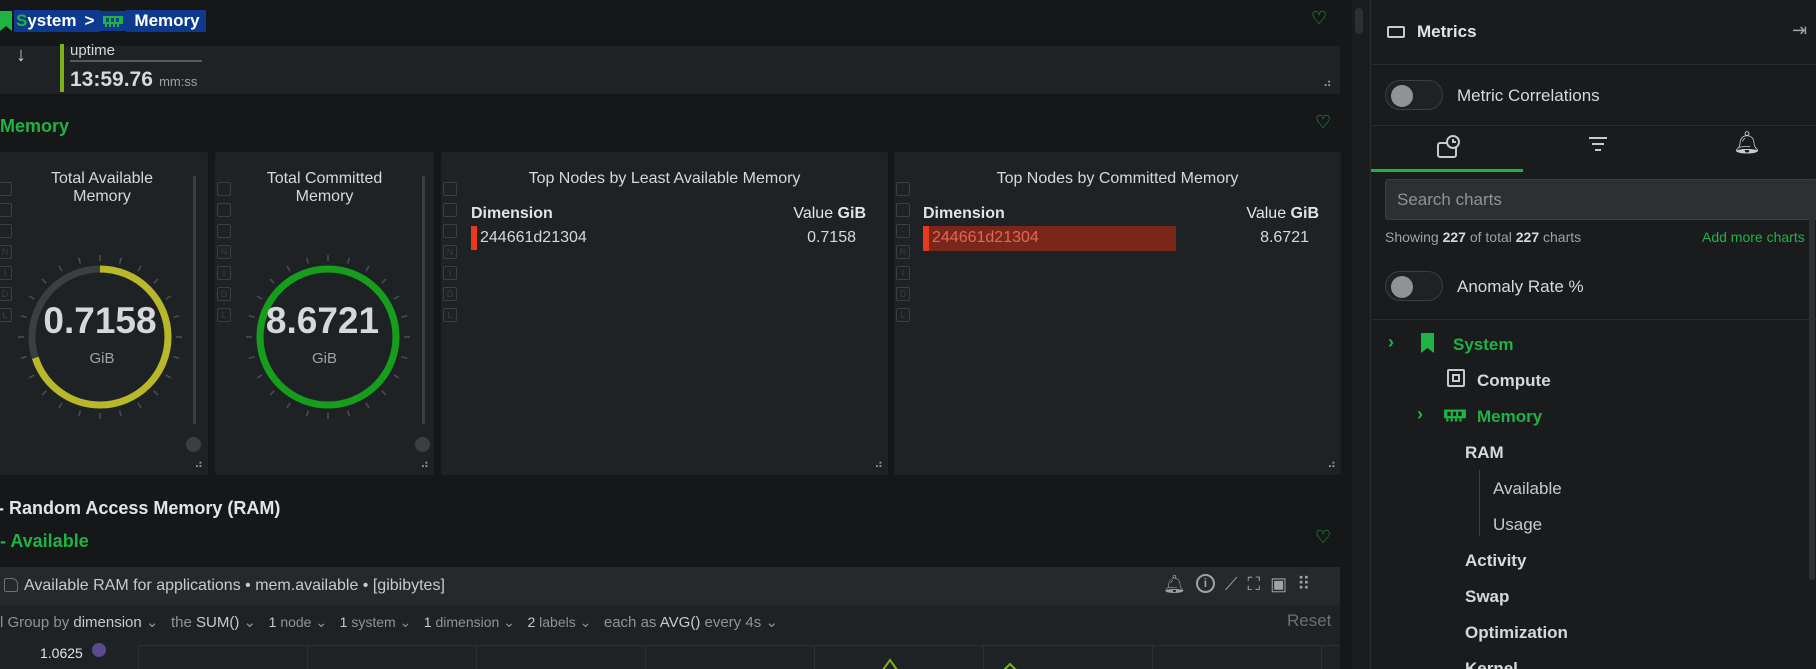 The width and height of the screenshot is (1816, 669). What do you see at coordinates (1396, 32) in the screenshot?
I see `metrics-panel-icon` at bounding box center [1396, 32].